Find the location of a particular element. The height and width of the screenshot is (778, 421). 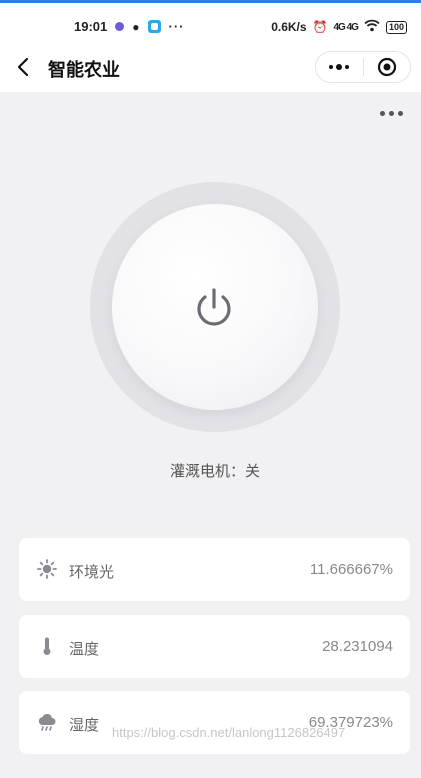

sensor-card-light: 环境光 11.666667% is located at coordinates (214, 569).